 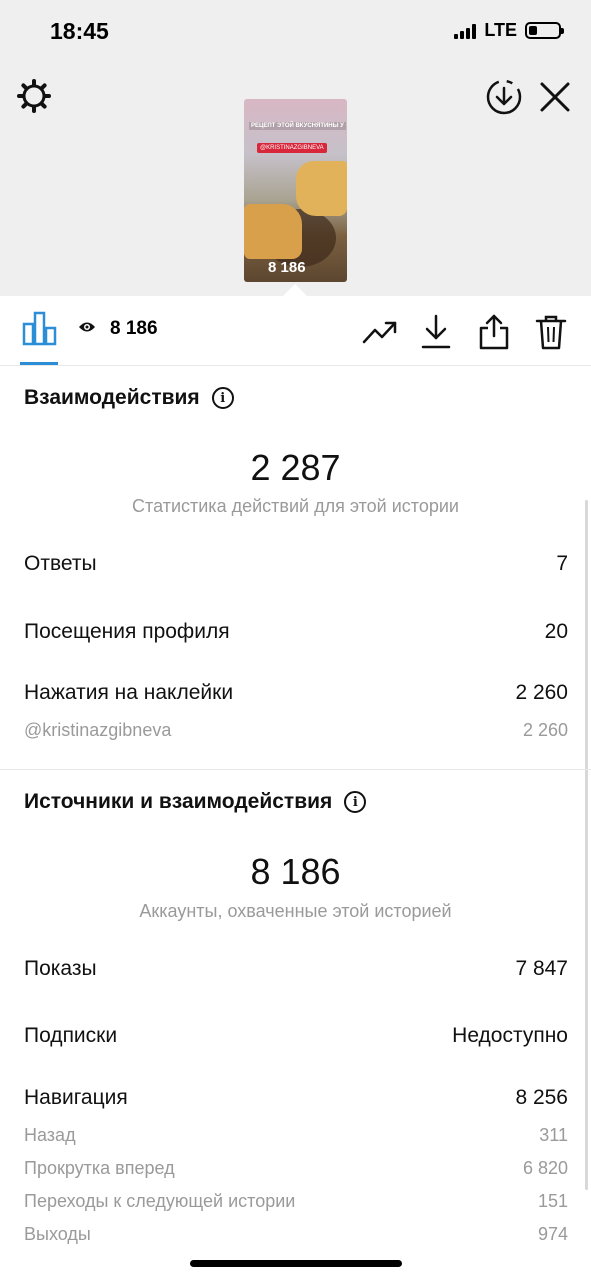 What do you see at coordinates (545, 1168) in the screenshot?
I see `stat-value: 6 820` at bounding box center [545, 1168].